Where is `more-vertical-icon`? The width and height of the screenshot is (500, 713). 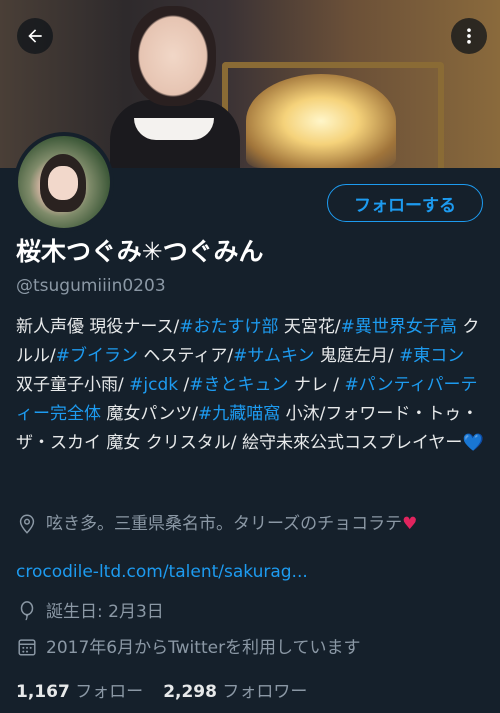 more-vertical-icon is located at coordinates (469, 36).